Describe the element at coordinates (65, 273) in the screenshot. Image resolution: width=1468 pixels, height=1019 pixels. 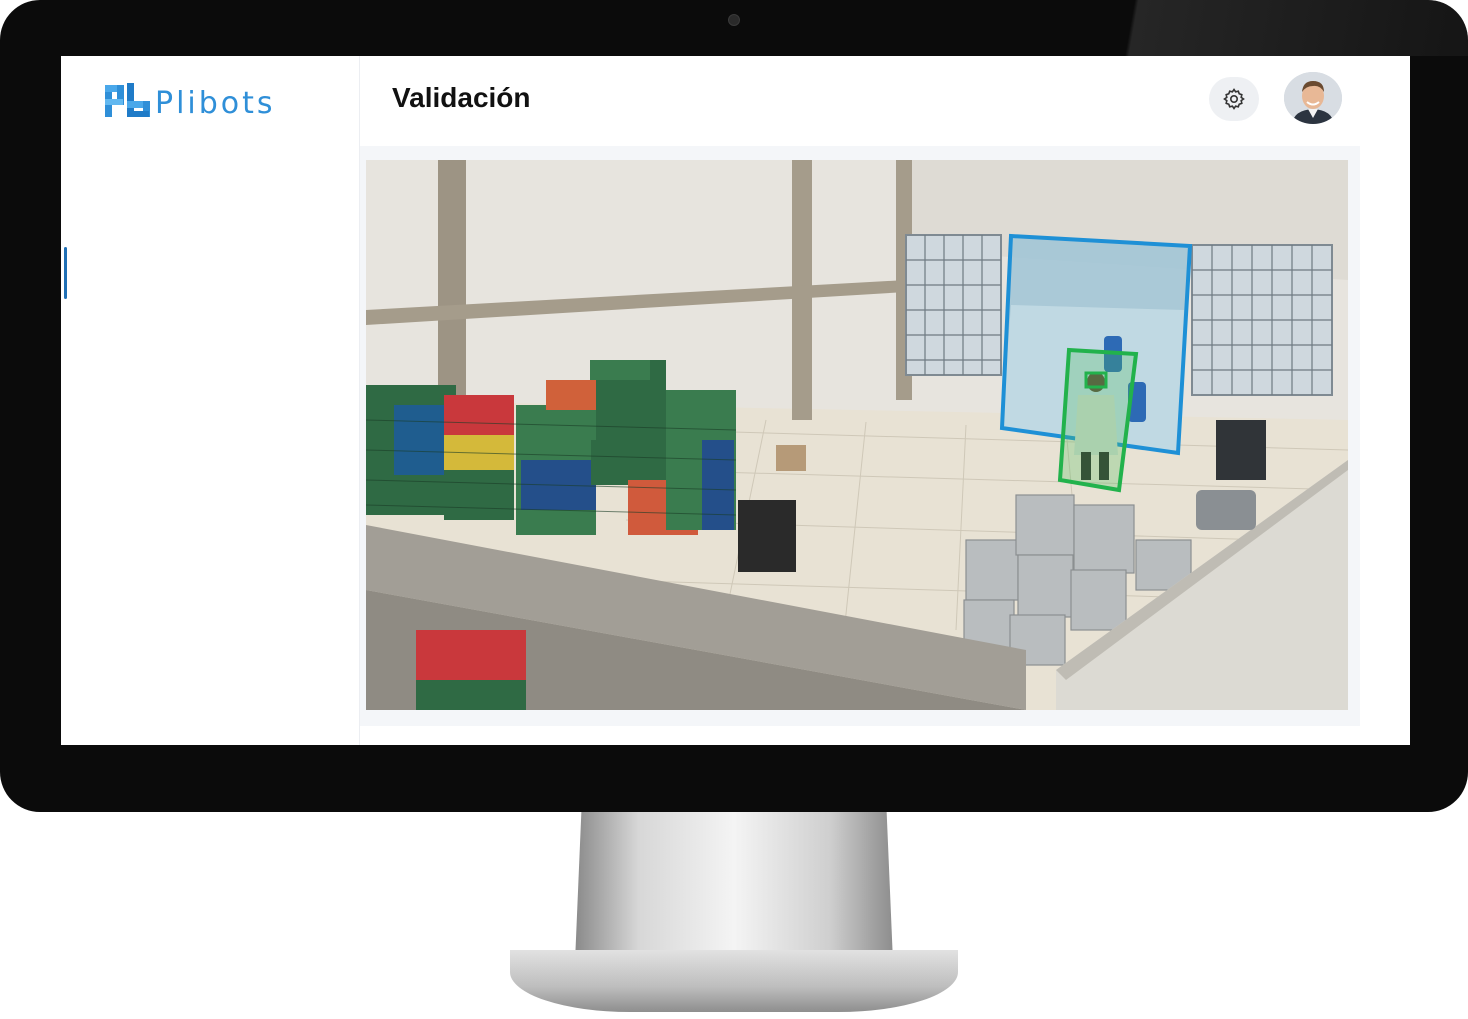
I see `sidebar-active-indicator` at that location.